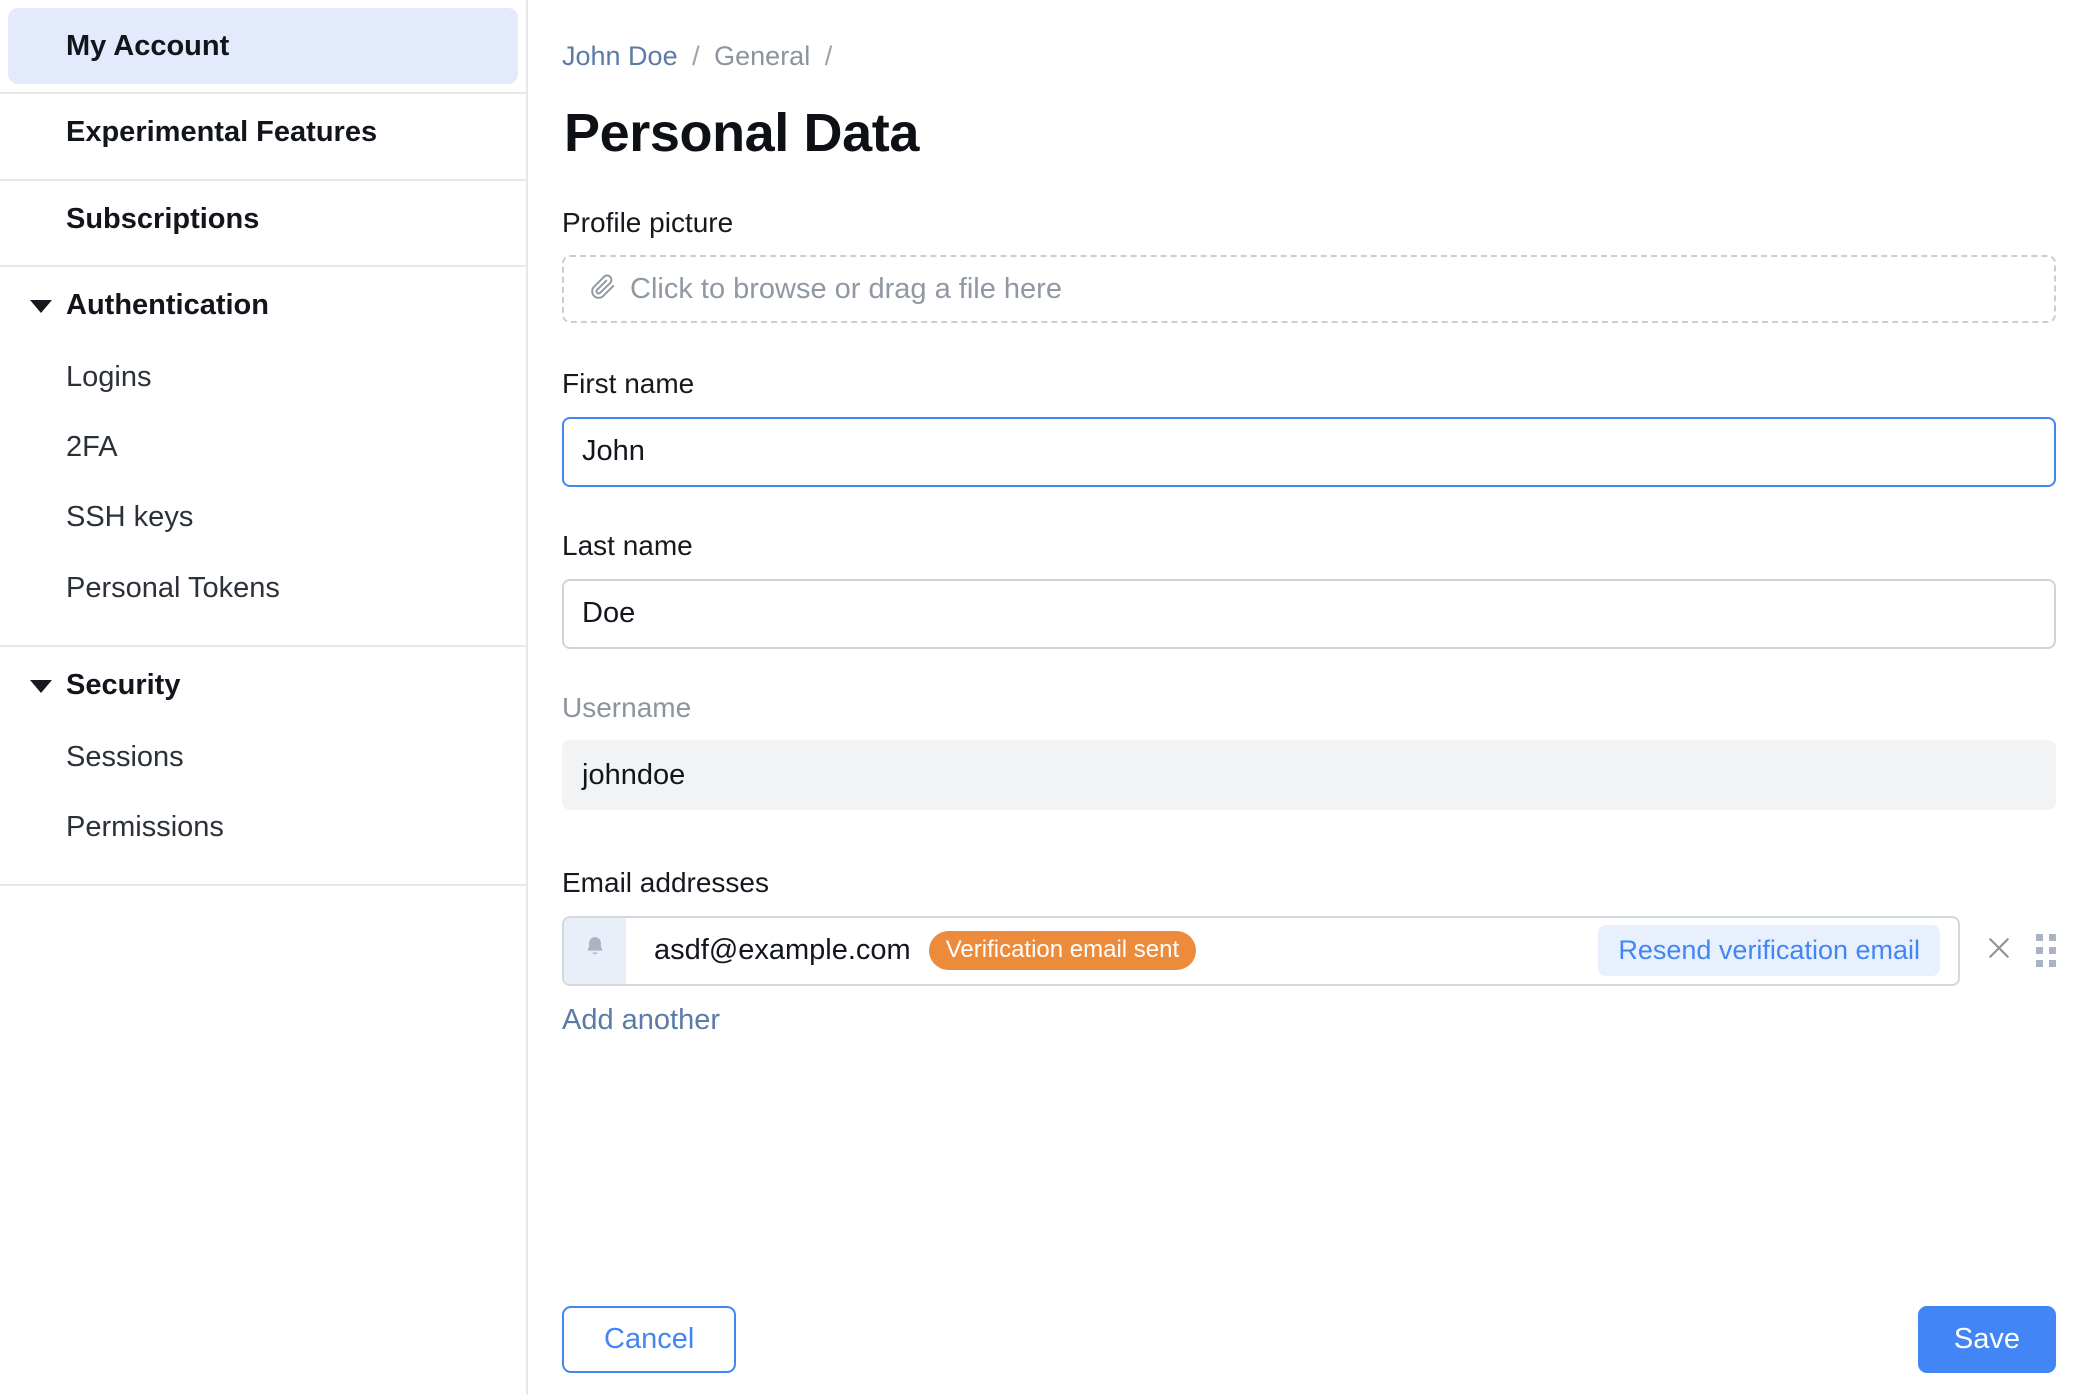 The width and height of the screenshot is (2100, 1395). I want to click on sidebar-group-label: Authentication, so click(167, 304).